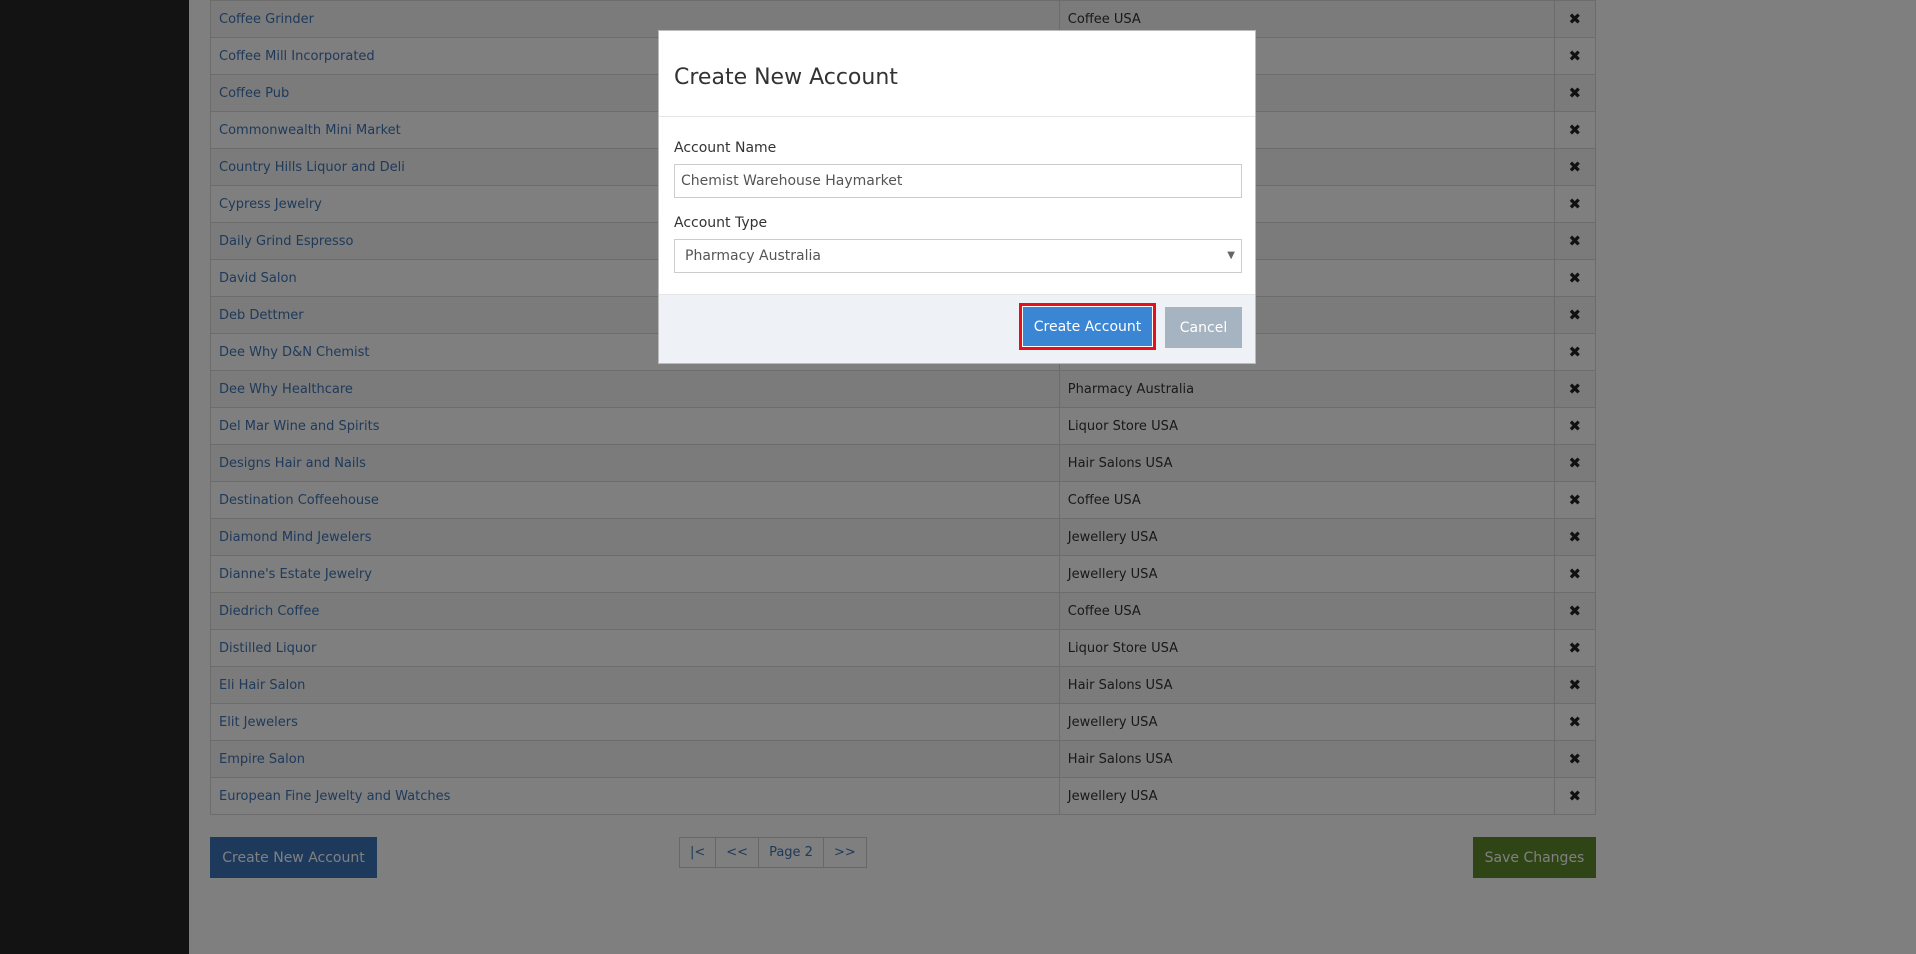 The height and width of the screenshot is (954, 1916). I want to click on modal-header: Create New Account, so click(957, 74).